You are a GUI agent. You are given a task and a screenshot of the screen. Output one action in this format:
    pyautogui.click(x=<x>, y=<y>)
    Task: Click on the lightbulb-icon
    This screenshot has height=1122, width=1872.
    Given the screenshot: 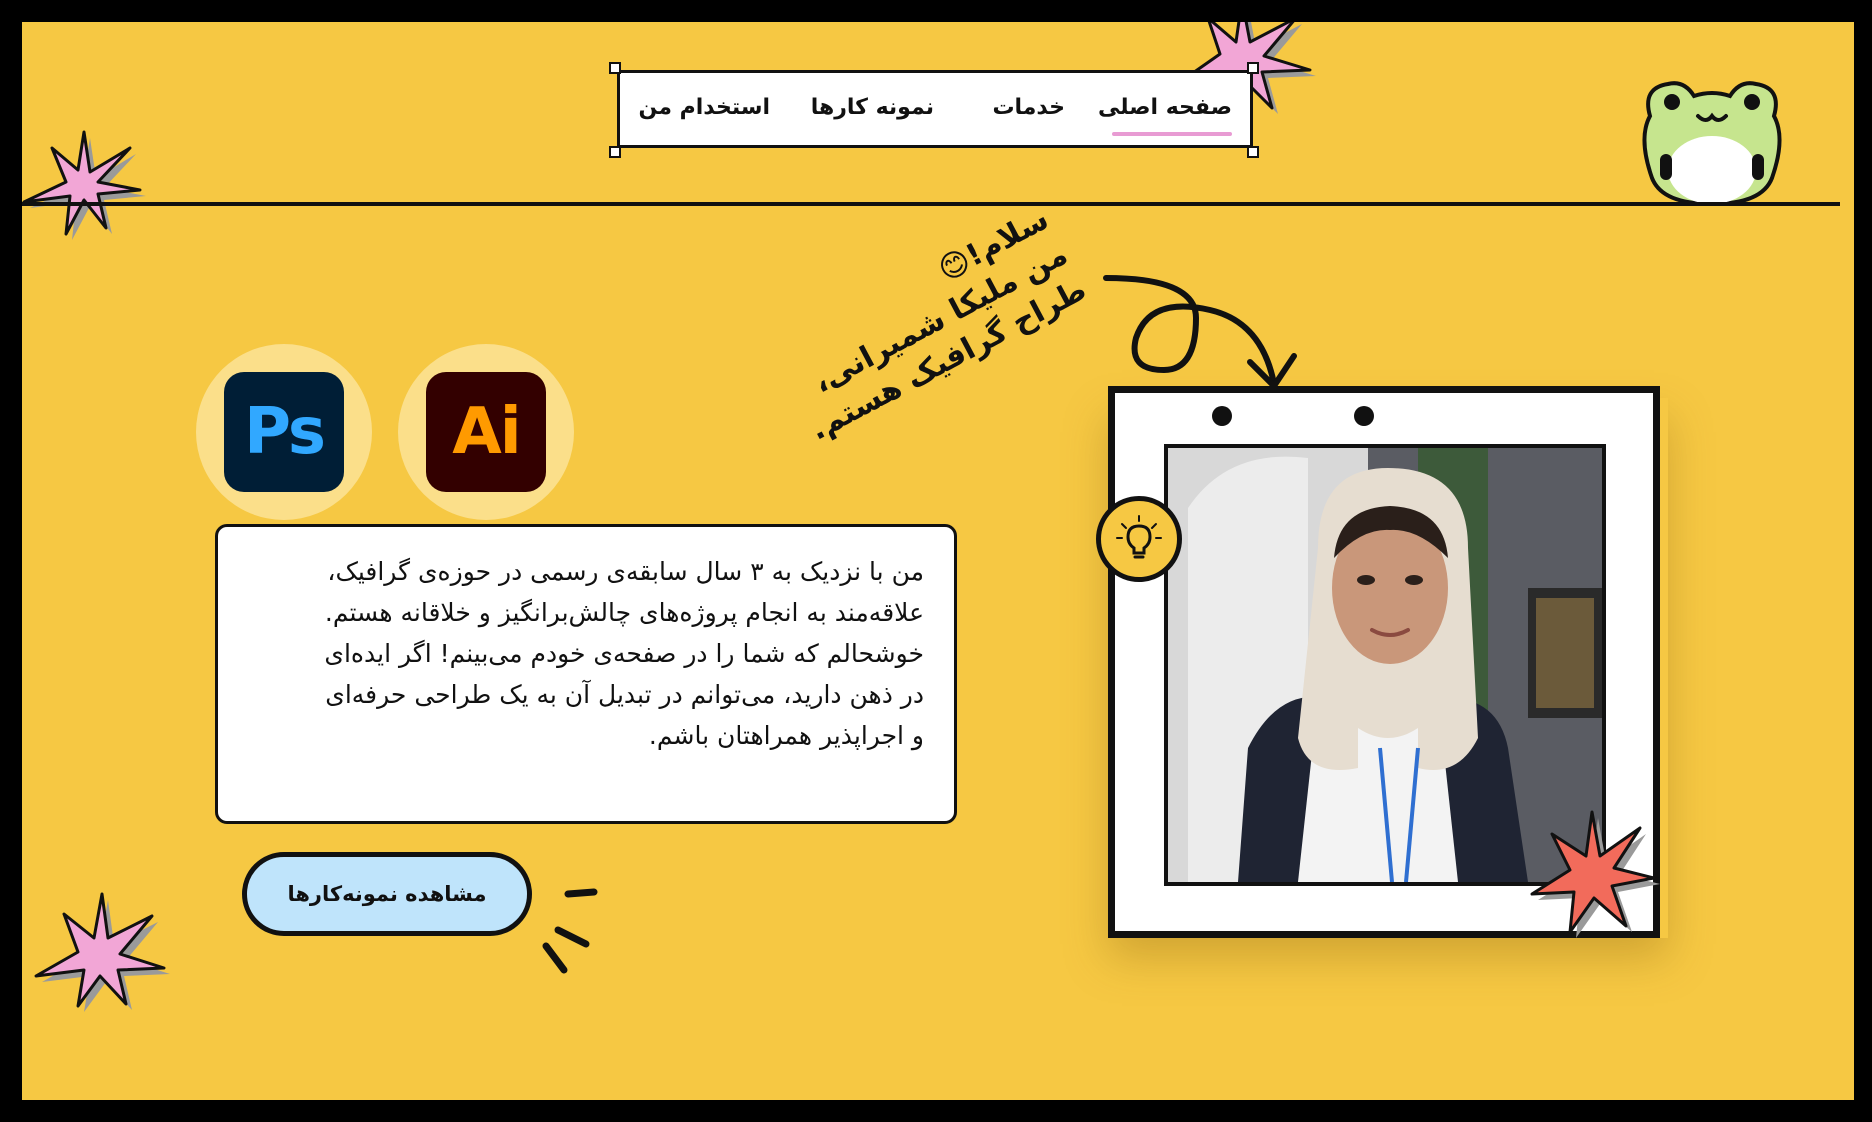 What is the action you would take?
    pyautogui.click(x=1139, y=537)
    